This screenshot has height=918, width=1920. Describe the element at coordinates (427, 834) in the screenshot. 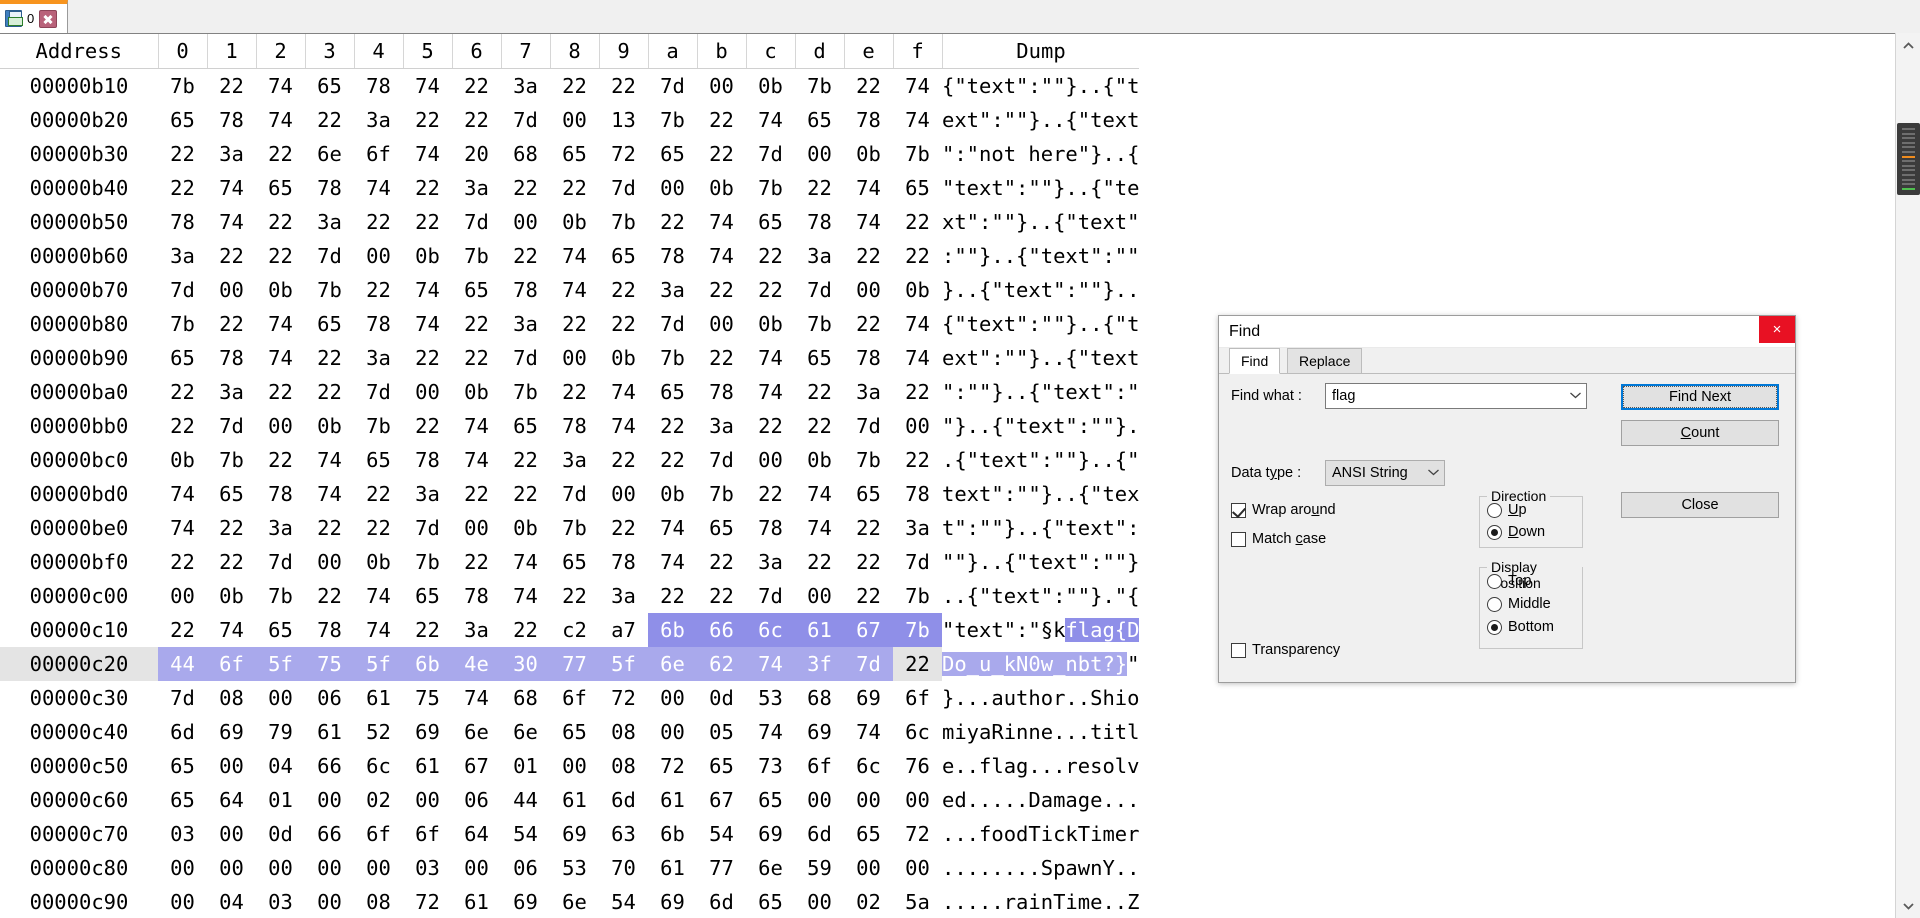

I see `hex-byte: 6f` at that location.